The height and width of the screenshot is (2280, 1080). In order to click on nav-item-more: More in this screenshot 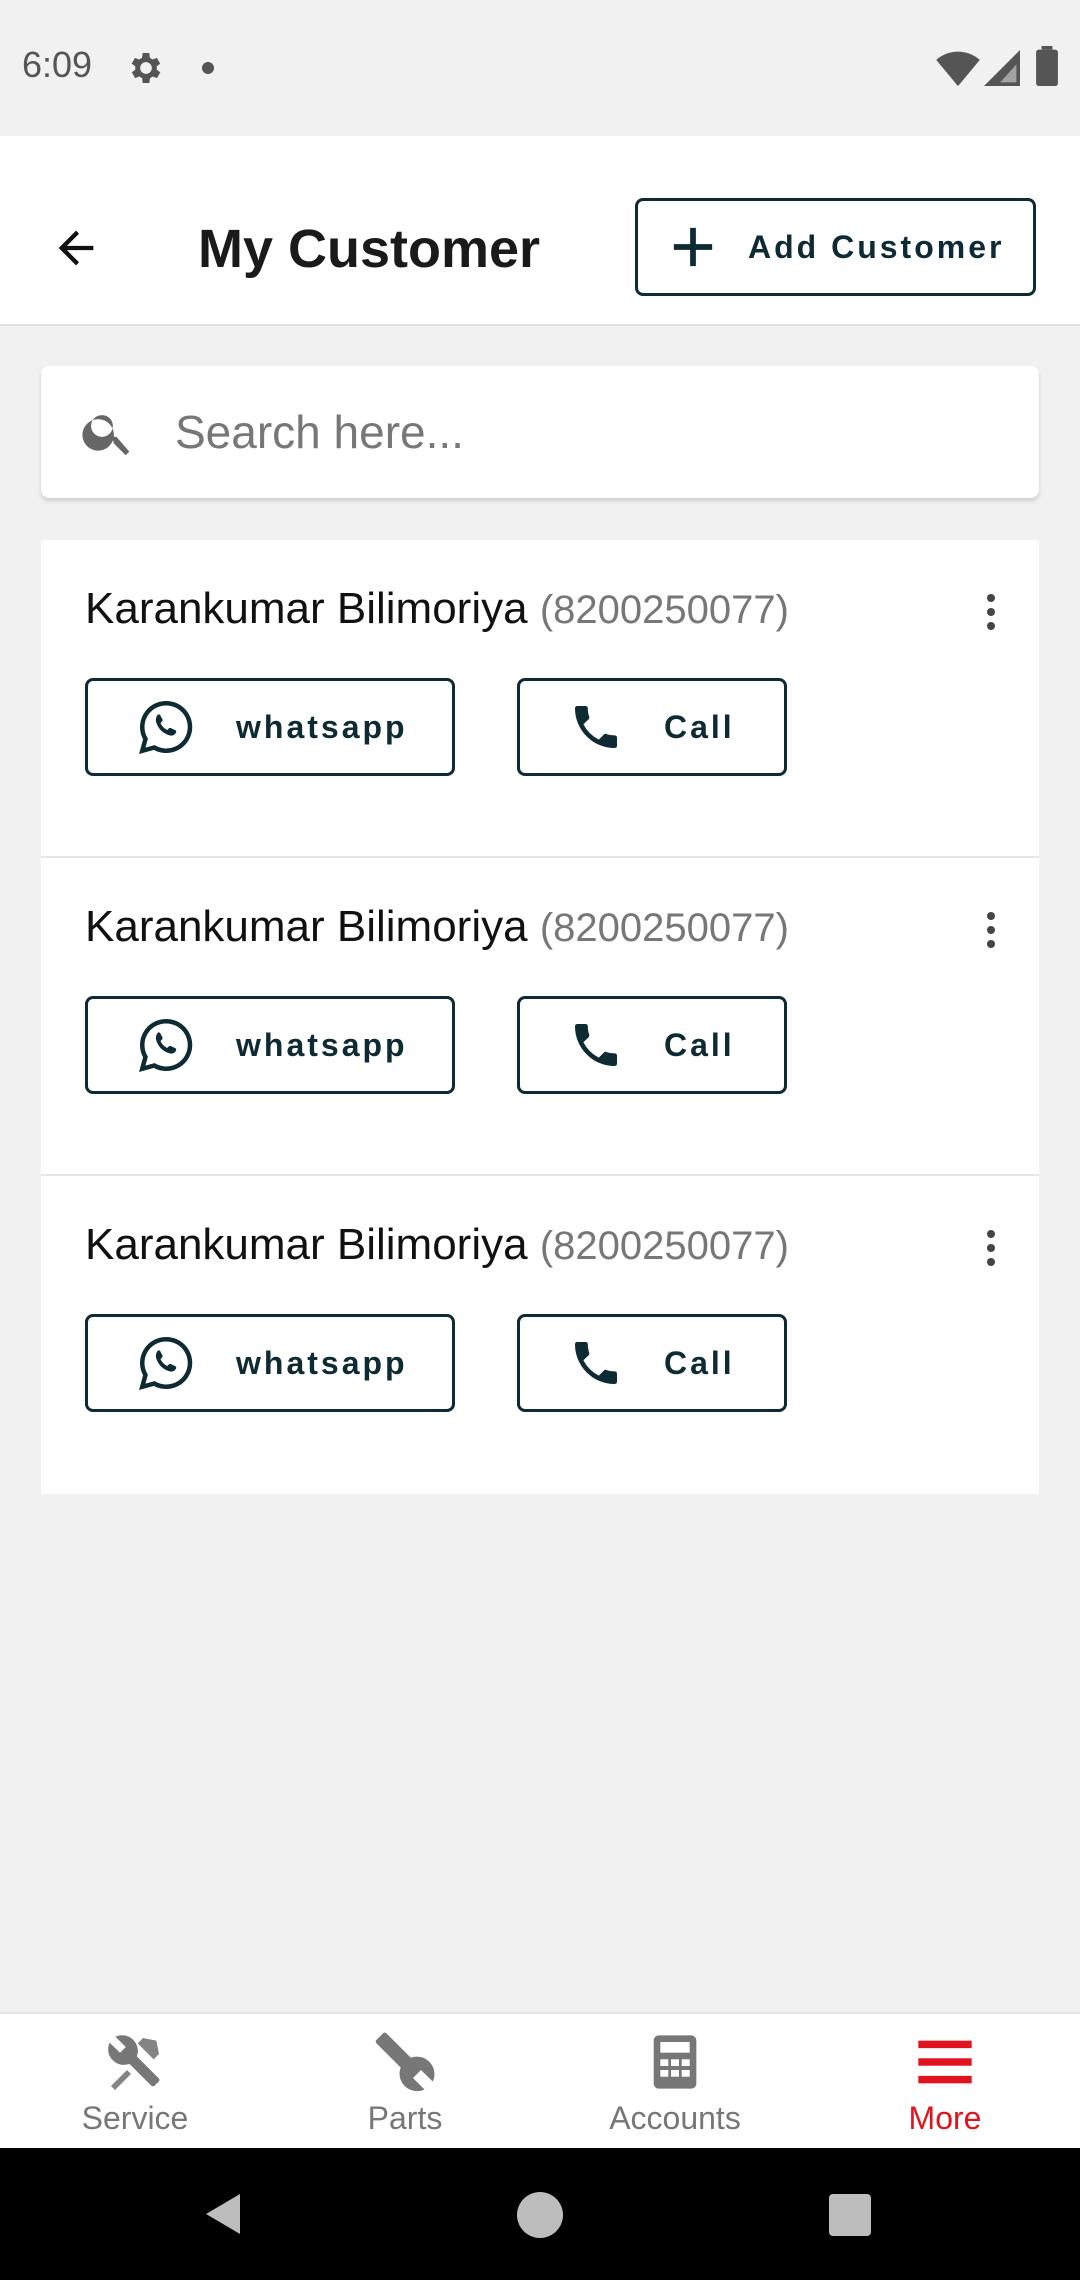, I will do `click(945, 2081)`.